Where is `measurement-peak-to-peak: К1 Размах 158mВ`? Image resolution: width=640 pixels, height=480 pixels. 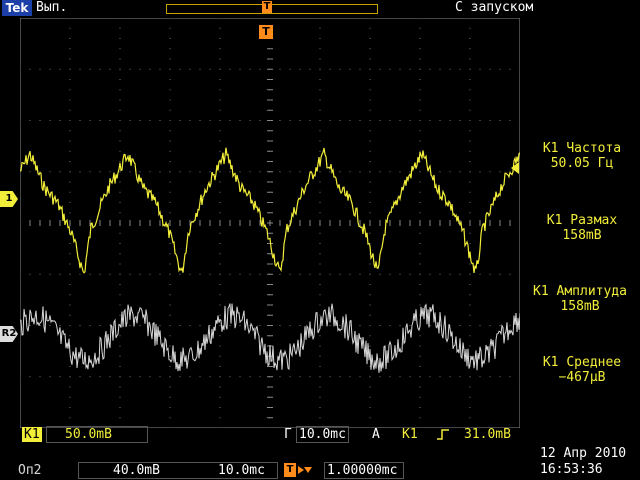
measurement-peak-to-peak: К1 Размах 158mВ is located at coordinates (582, 228).